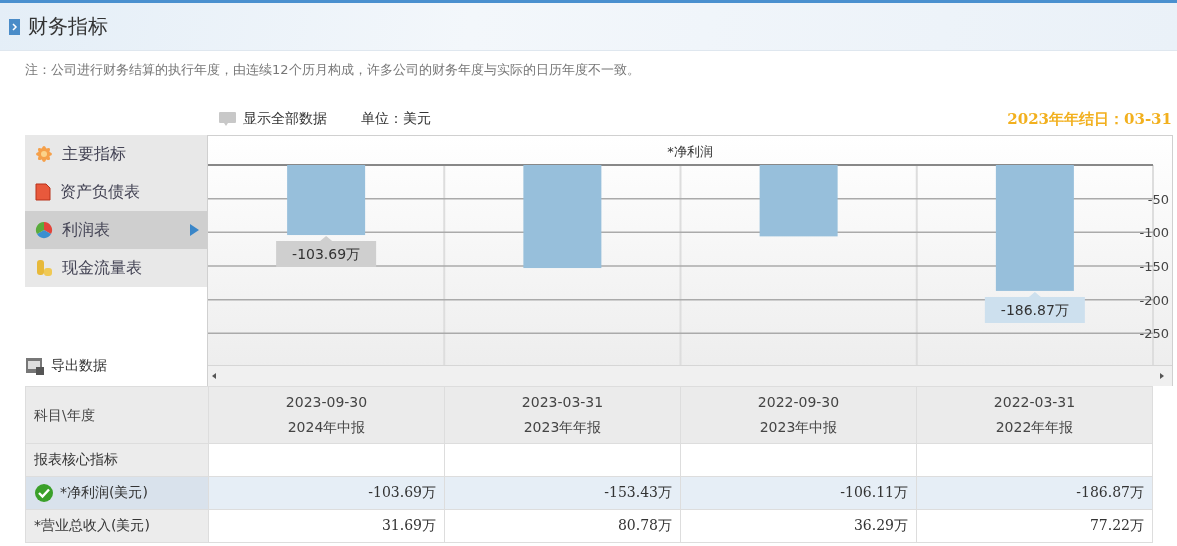 The height and width of the screenshot is (546, 1177). I want to click on axis-tick-label: -50, so click(1158, 199).